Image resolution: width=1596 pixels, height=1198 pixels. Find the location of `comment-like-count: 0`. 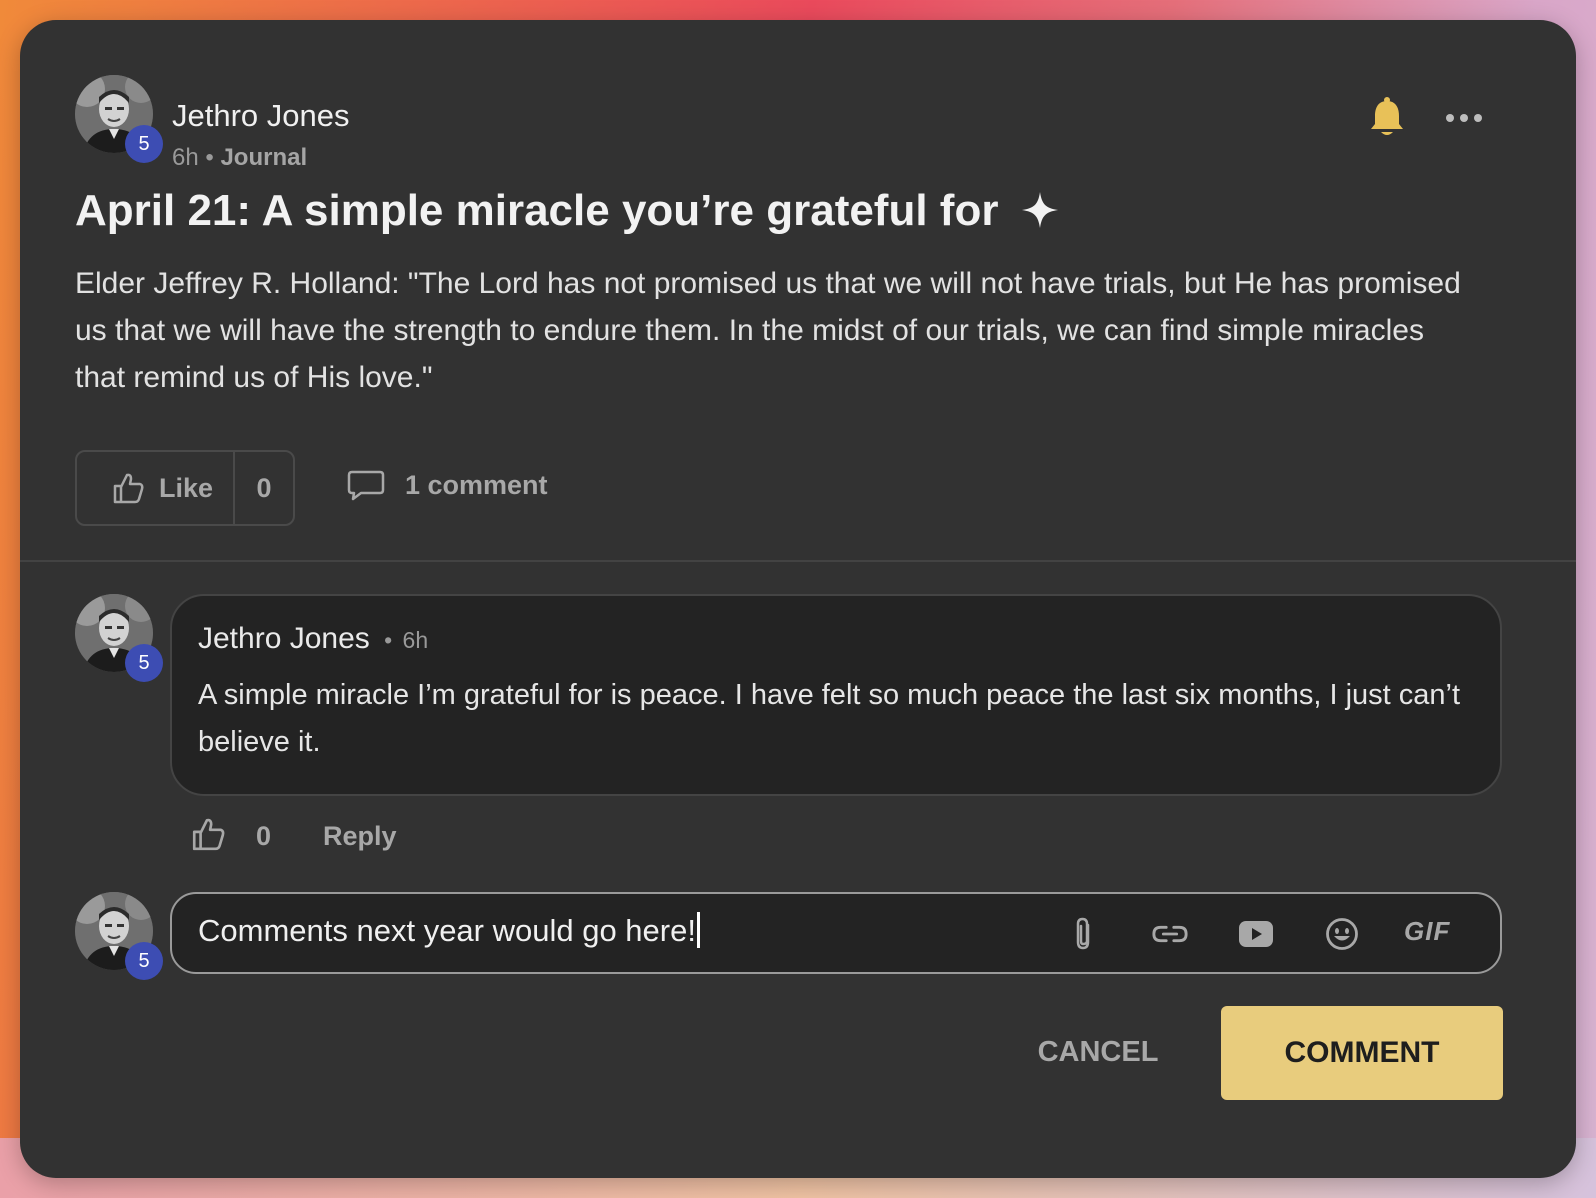

comment-like-count: 0 is located at coordinates (263, 836).